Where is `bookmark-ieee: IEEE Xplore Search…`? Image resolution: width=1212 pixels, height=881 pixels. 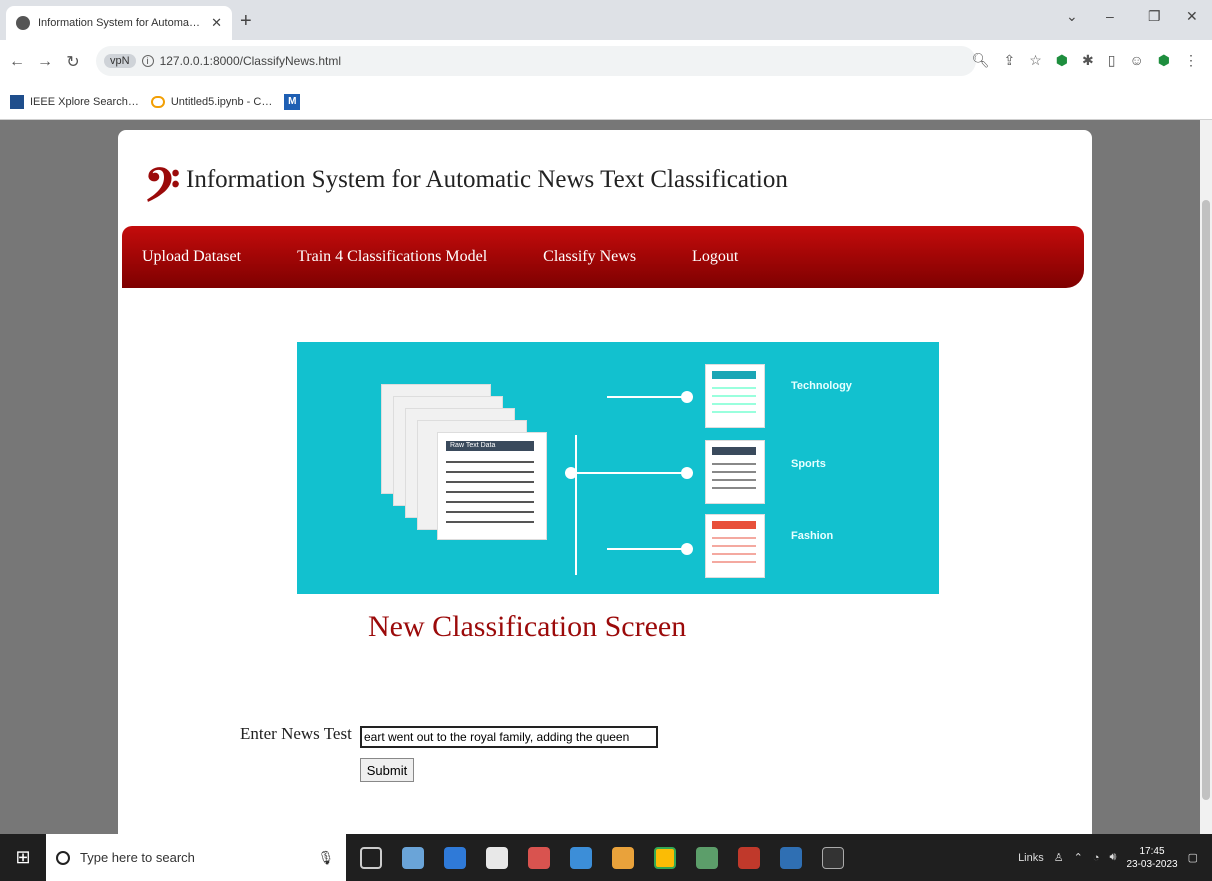
bookmark-ieee: IEEE Xplore Search… is located at coordinates (74, 101).